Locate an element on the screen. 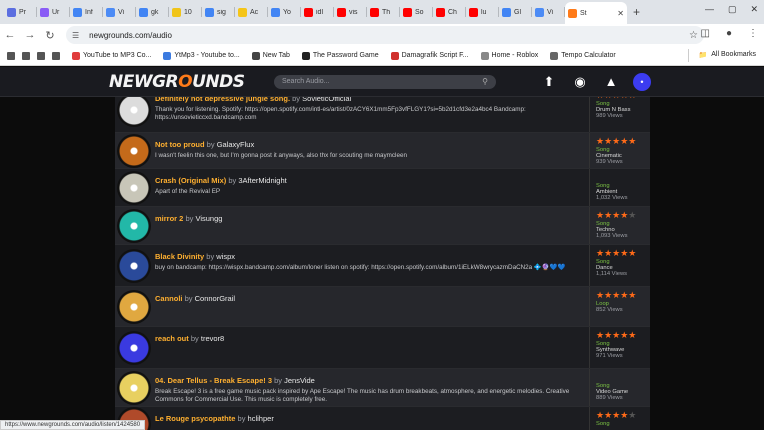 The width and height of the screenshot is (764, 430). minimize-icon: — is located at coordinates (709, 9).